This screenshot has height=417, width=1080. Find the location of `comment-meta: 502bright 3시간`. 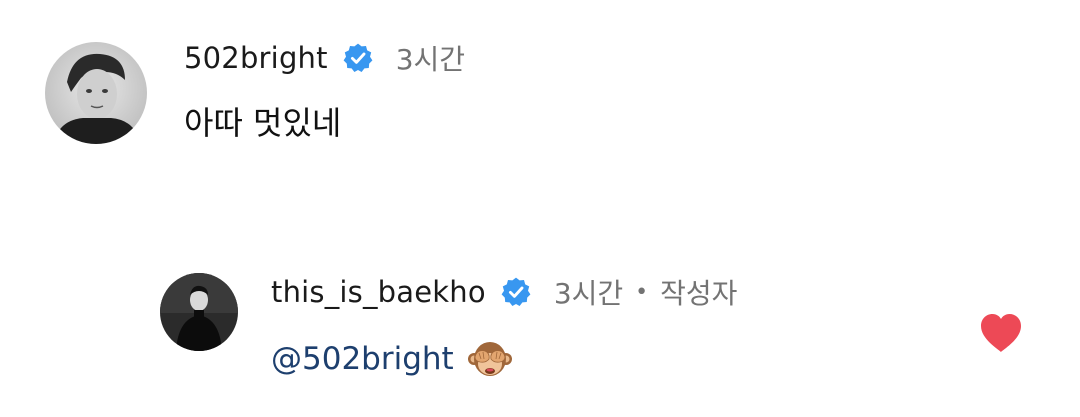

comment-meta: 502bright 3시간 is located at coordinates (324, 58).